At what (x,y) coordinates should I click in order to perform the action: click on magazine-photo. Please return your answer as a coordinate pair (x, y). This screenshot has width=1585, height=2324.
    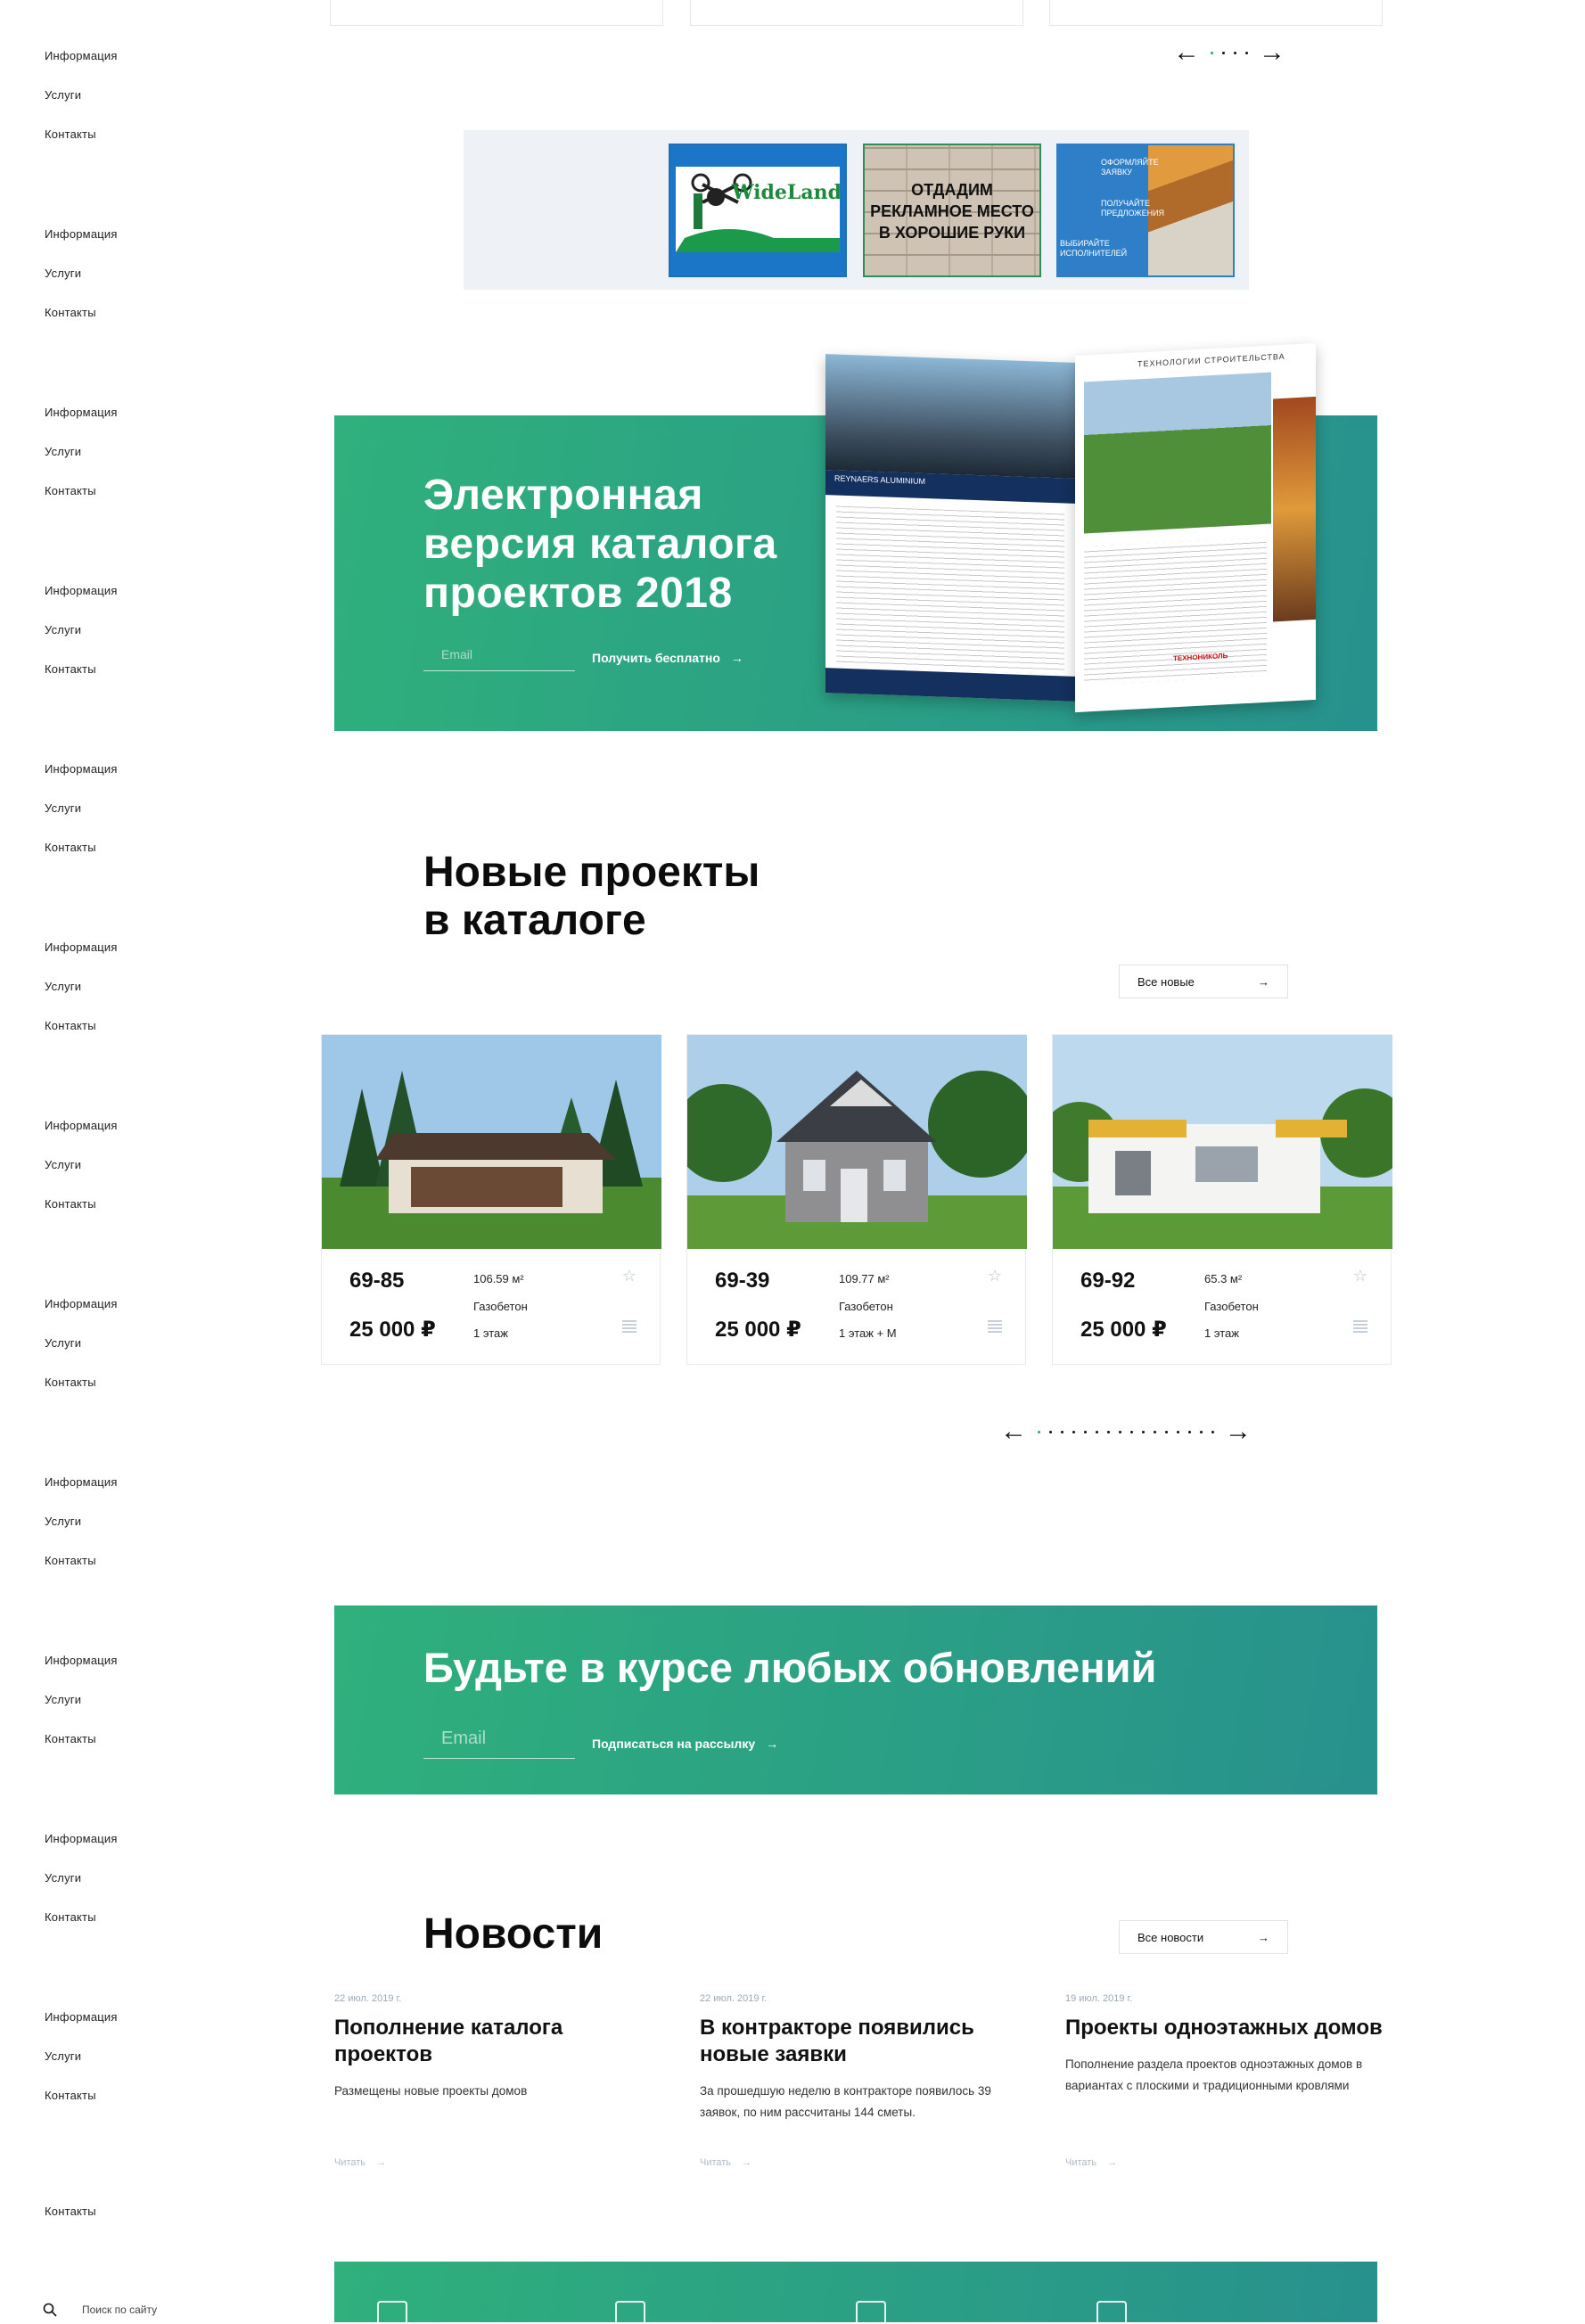
    Looking at the image, I should click on (1177, 453).